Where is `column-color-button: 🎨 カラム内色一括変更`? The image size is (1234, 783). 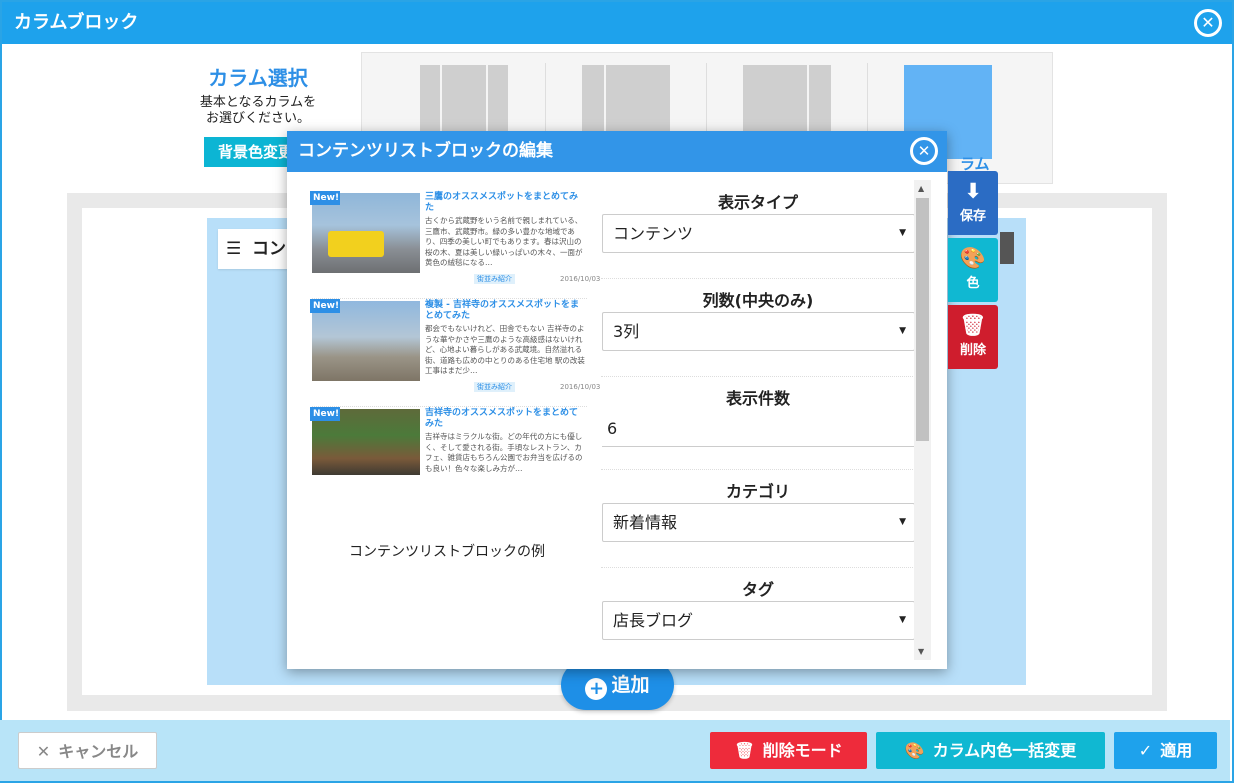
column-color-button: 🎨 カラム内色一括変更 is located at coordinates (990, 750).